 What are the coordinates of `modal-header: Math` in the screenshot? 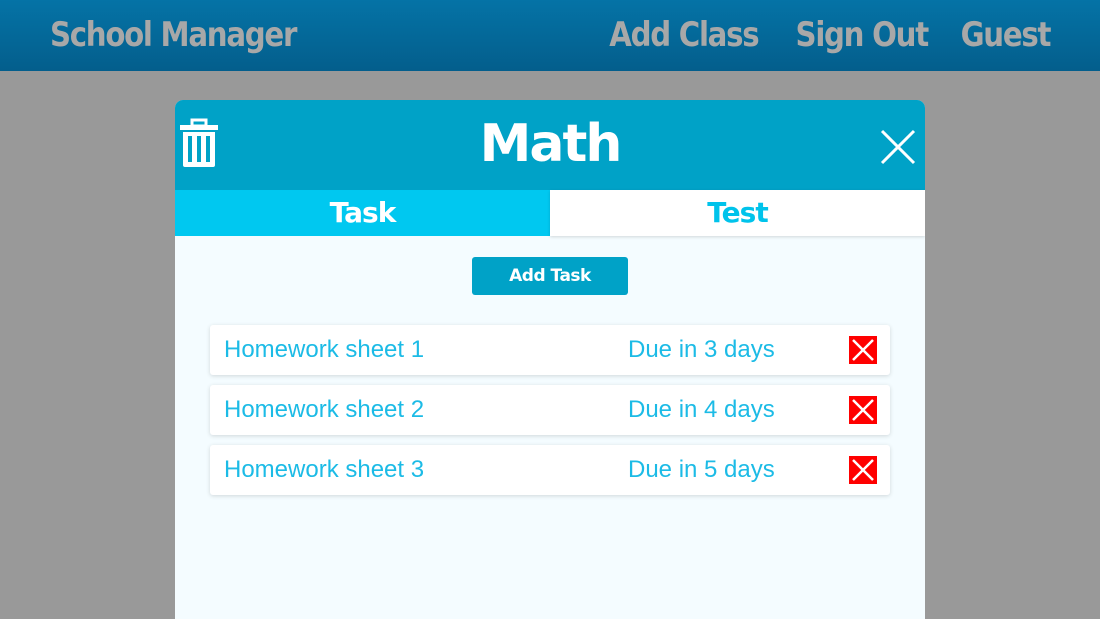 It's located at (550, 145).